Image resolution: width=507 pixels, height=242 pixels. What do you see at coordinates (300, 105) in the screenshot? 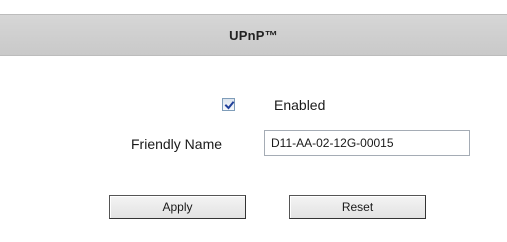
I see `enabled-label: Enabled` at bounding box center [300, 105].